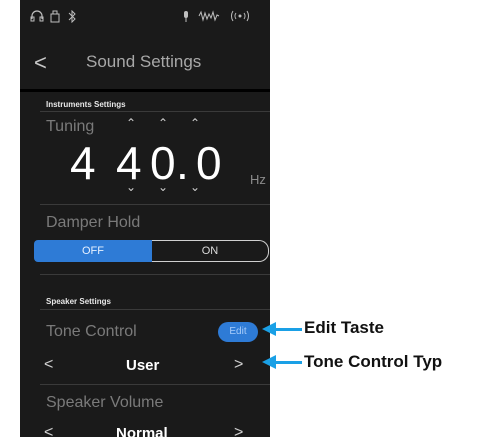 Image resolution: width=481 pixels, height=437 pixels. I want to click on tone-control-prev-button: <, so click(48, 365).